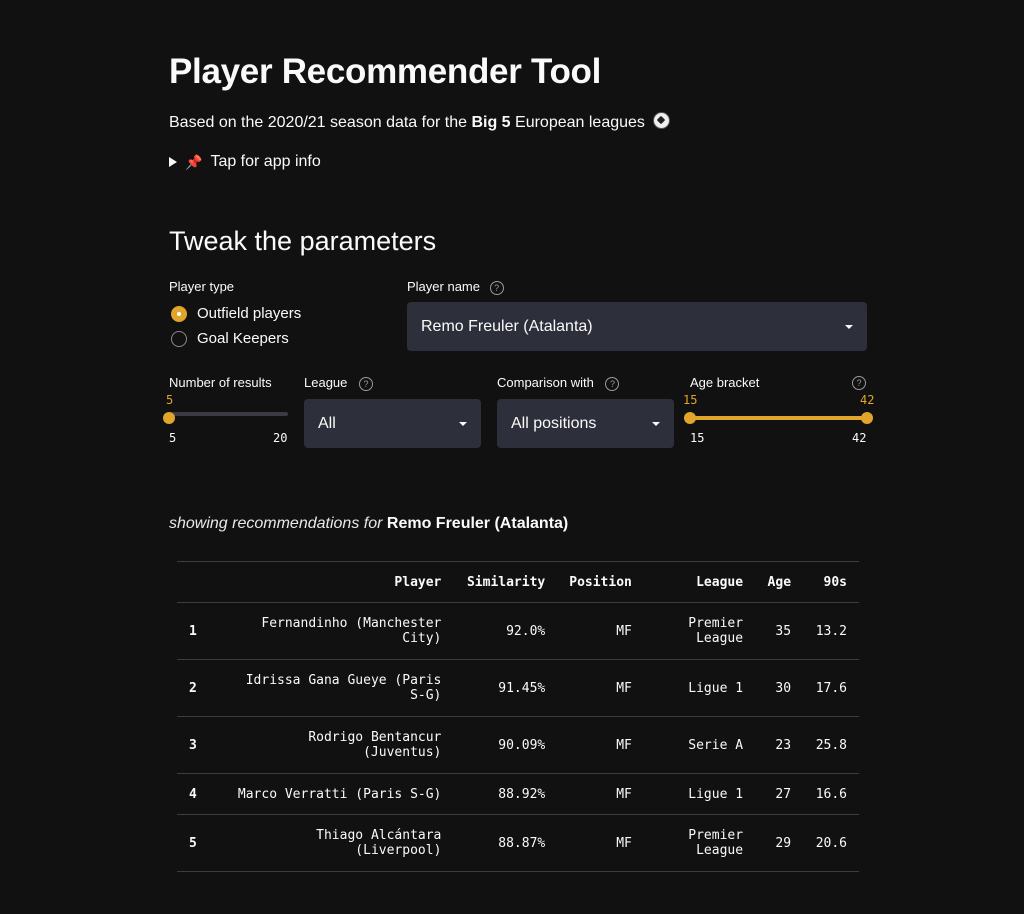 Image resolution: width=1024 pixels, height=914 pixels. What do you see at coordinates (303, 241) in the screenshot?
I see `section-heading: Tweak the parameters` at bounding box center [303, 241].